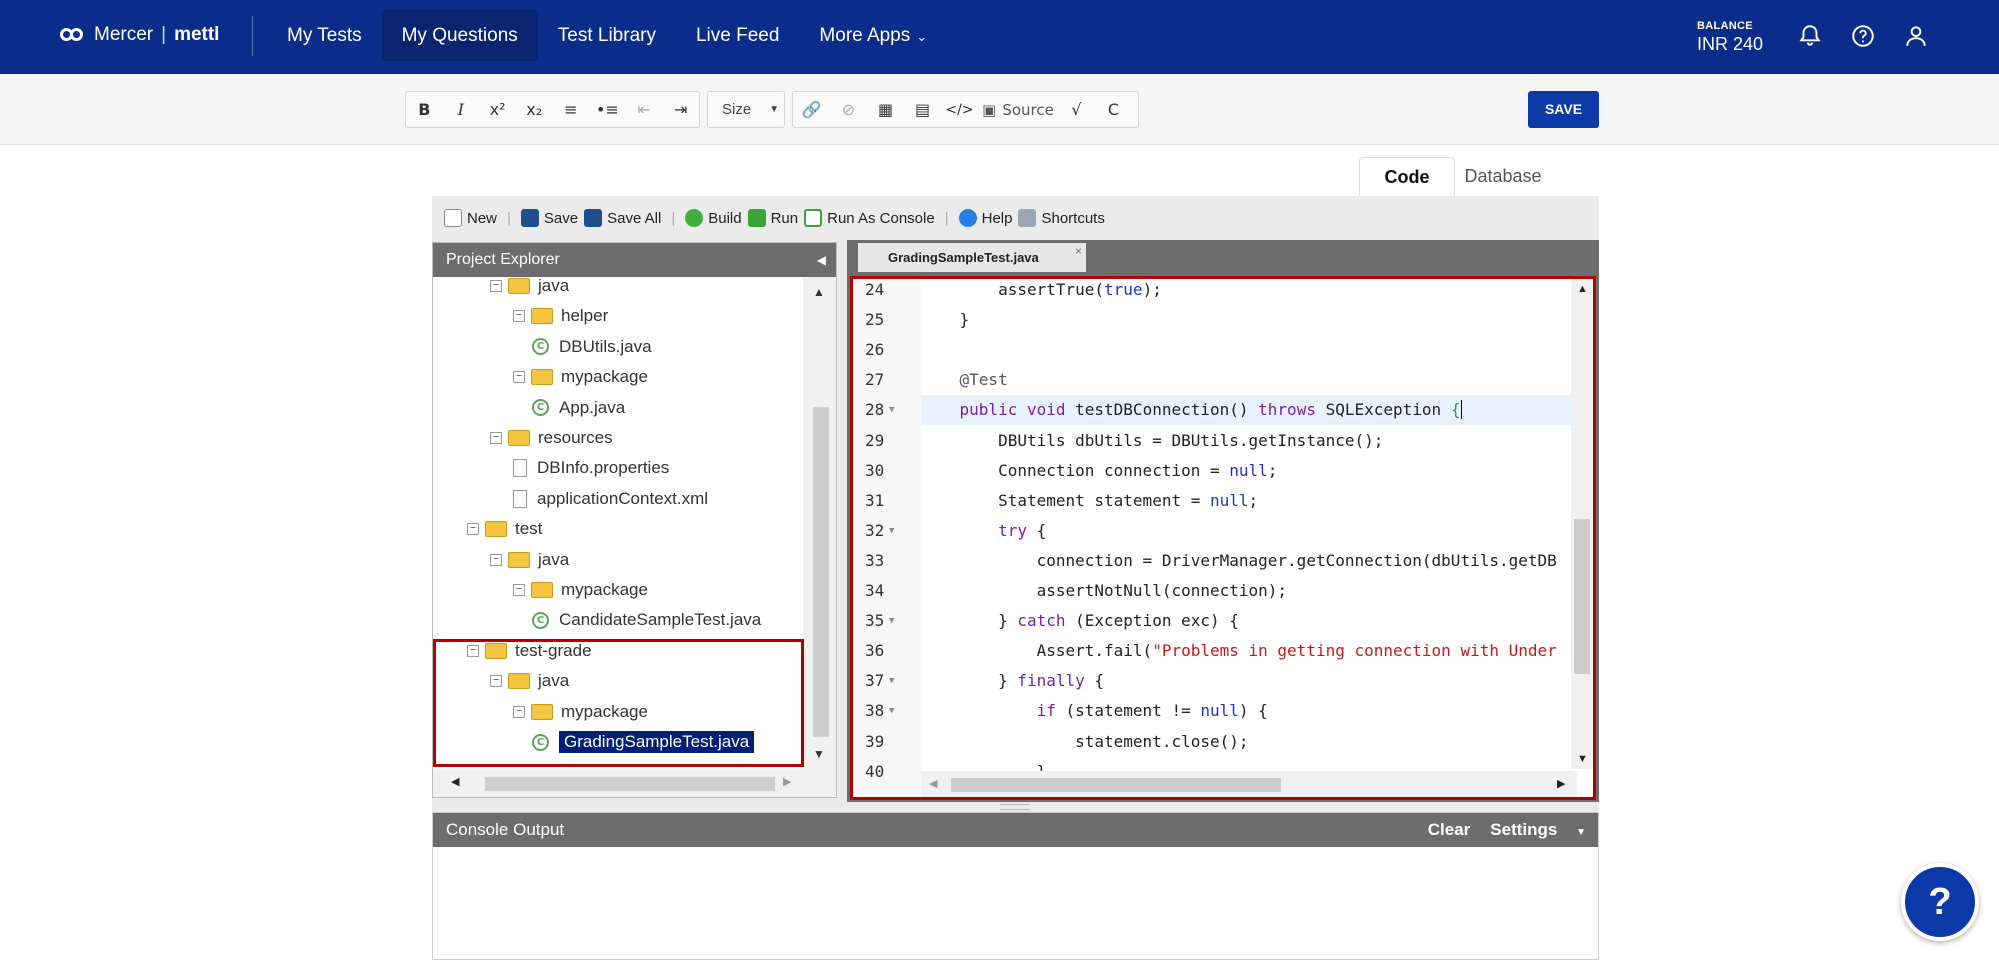 Image resolution: width=1999 pixels, height=960 pixels. What do you see at coordinates (591, 468) in the screenshot?
I see `tree-node: DBInfo.properties` at bounding box center [591, 468].